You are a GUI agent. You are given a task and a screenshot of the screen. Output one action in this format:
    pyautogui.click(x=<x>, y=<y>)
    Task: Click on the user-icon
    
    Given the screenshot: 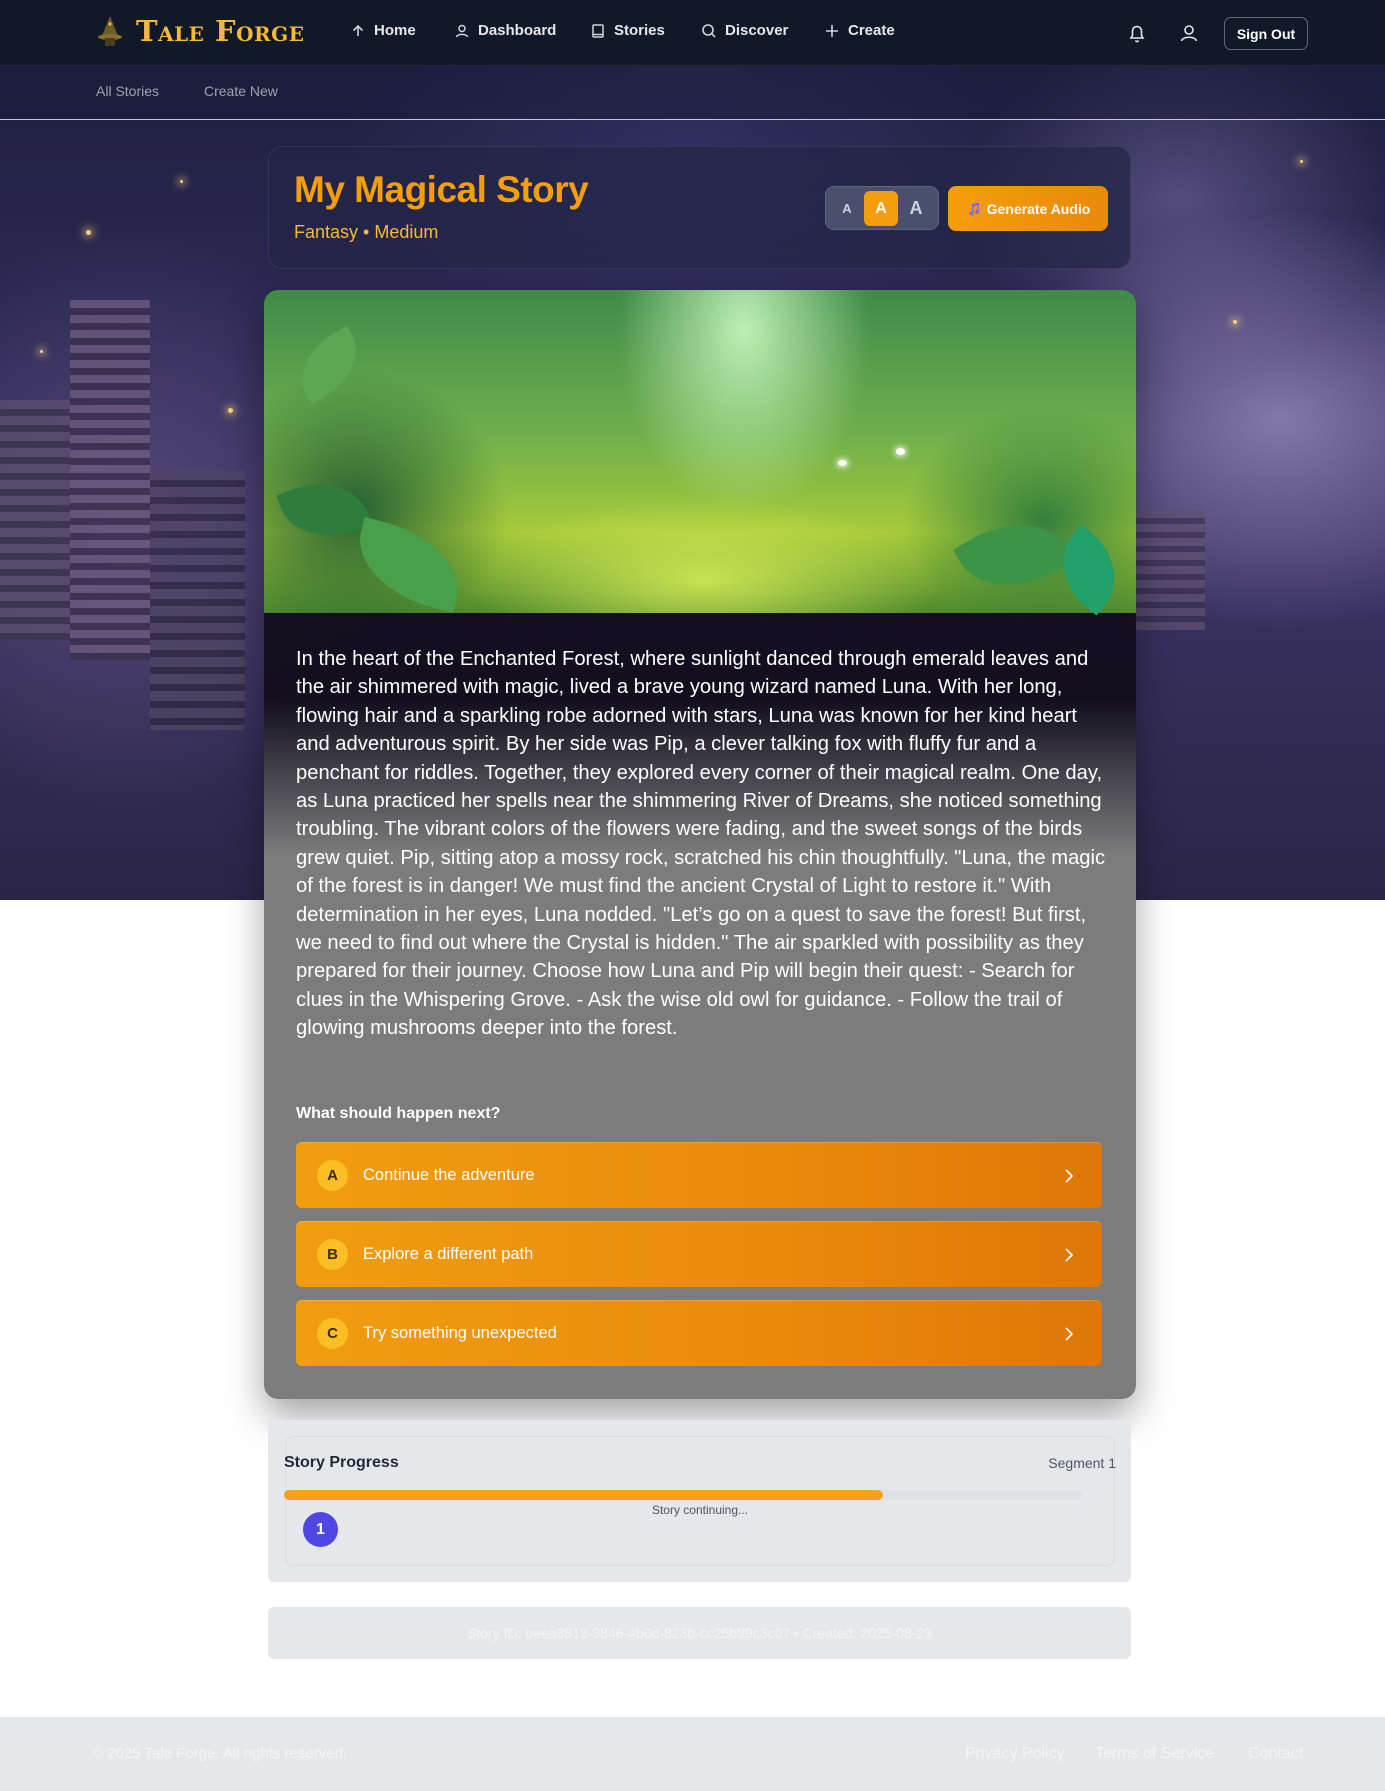 What is the action you would take?
    pyautogui.click(x=462, y=30)
    